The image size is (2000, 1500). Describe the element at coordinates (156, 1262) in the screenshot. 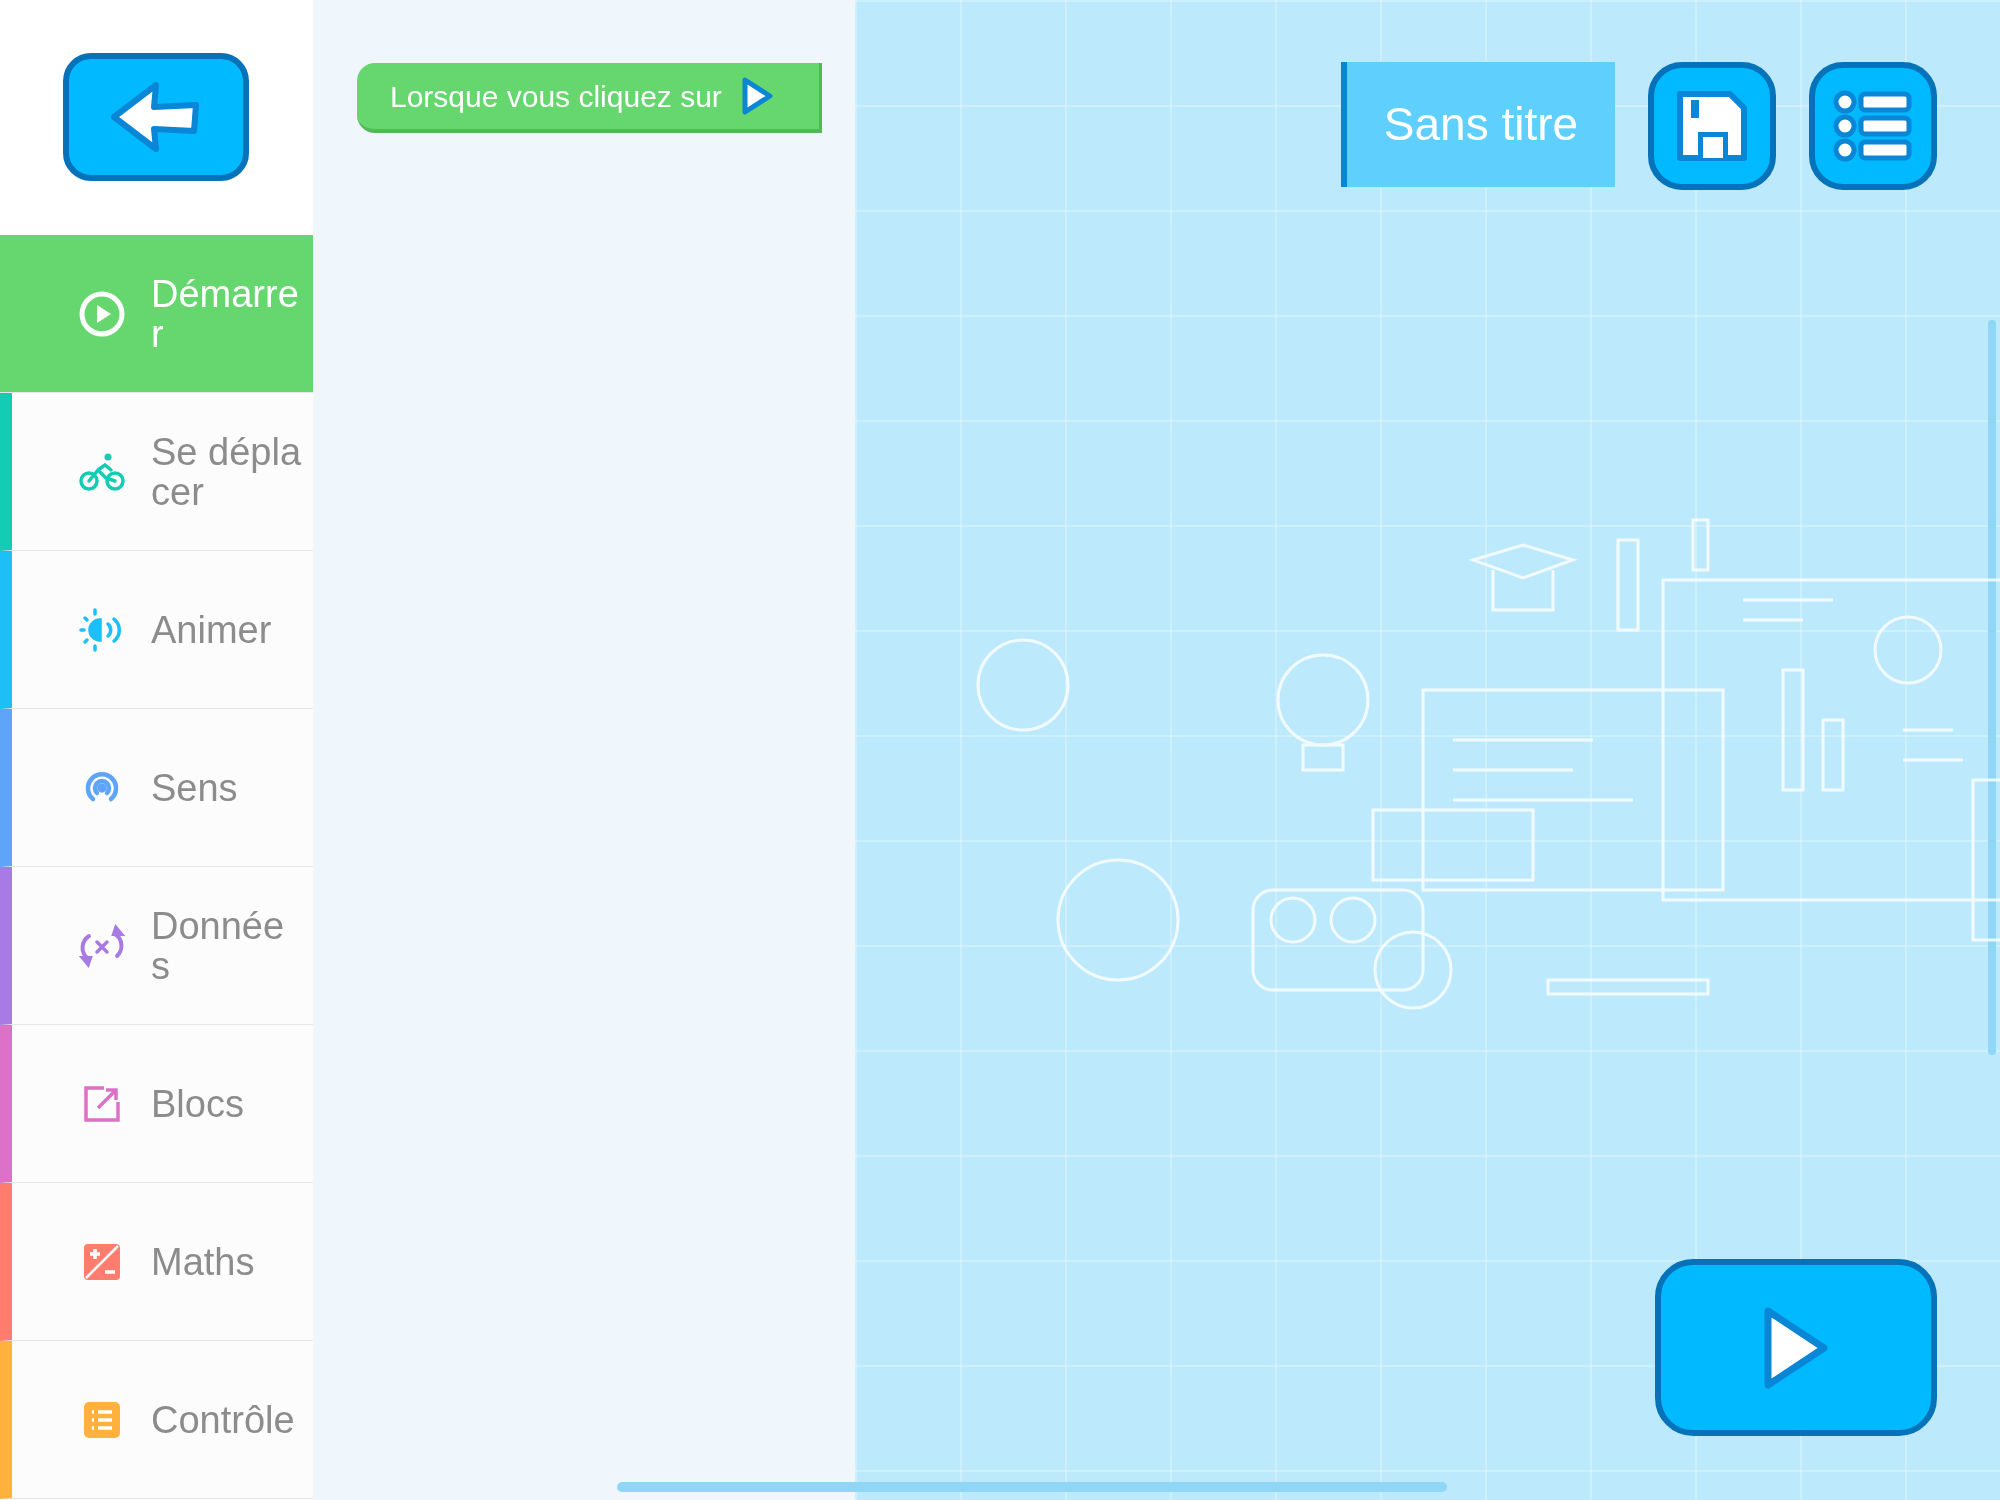

I see `category-tab: Maths` at that location.